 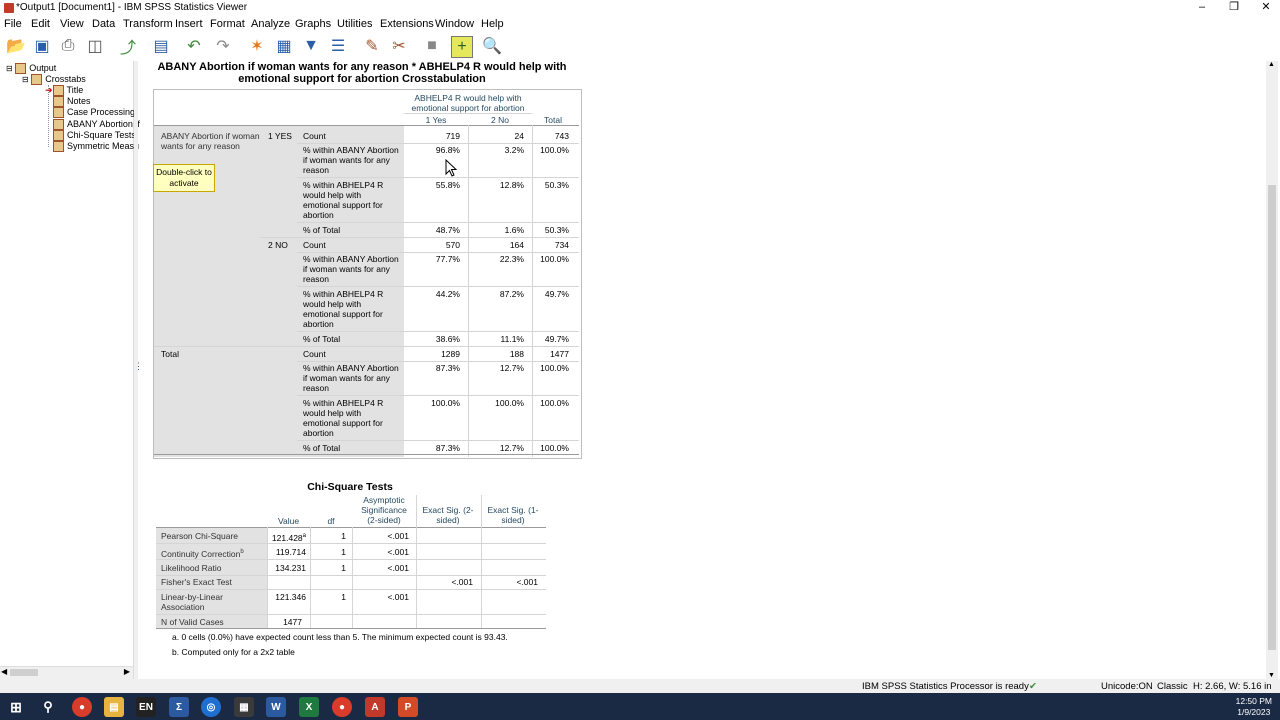 I want to click on create-annotation-icon: +, so click(x=462, y=47).